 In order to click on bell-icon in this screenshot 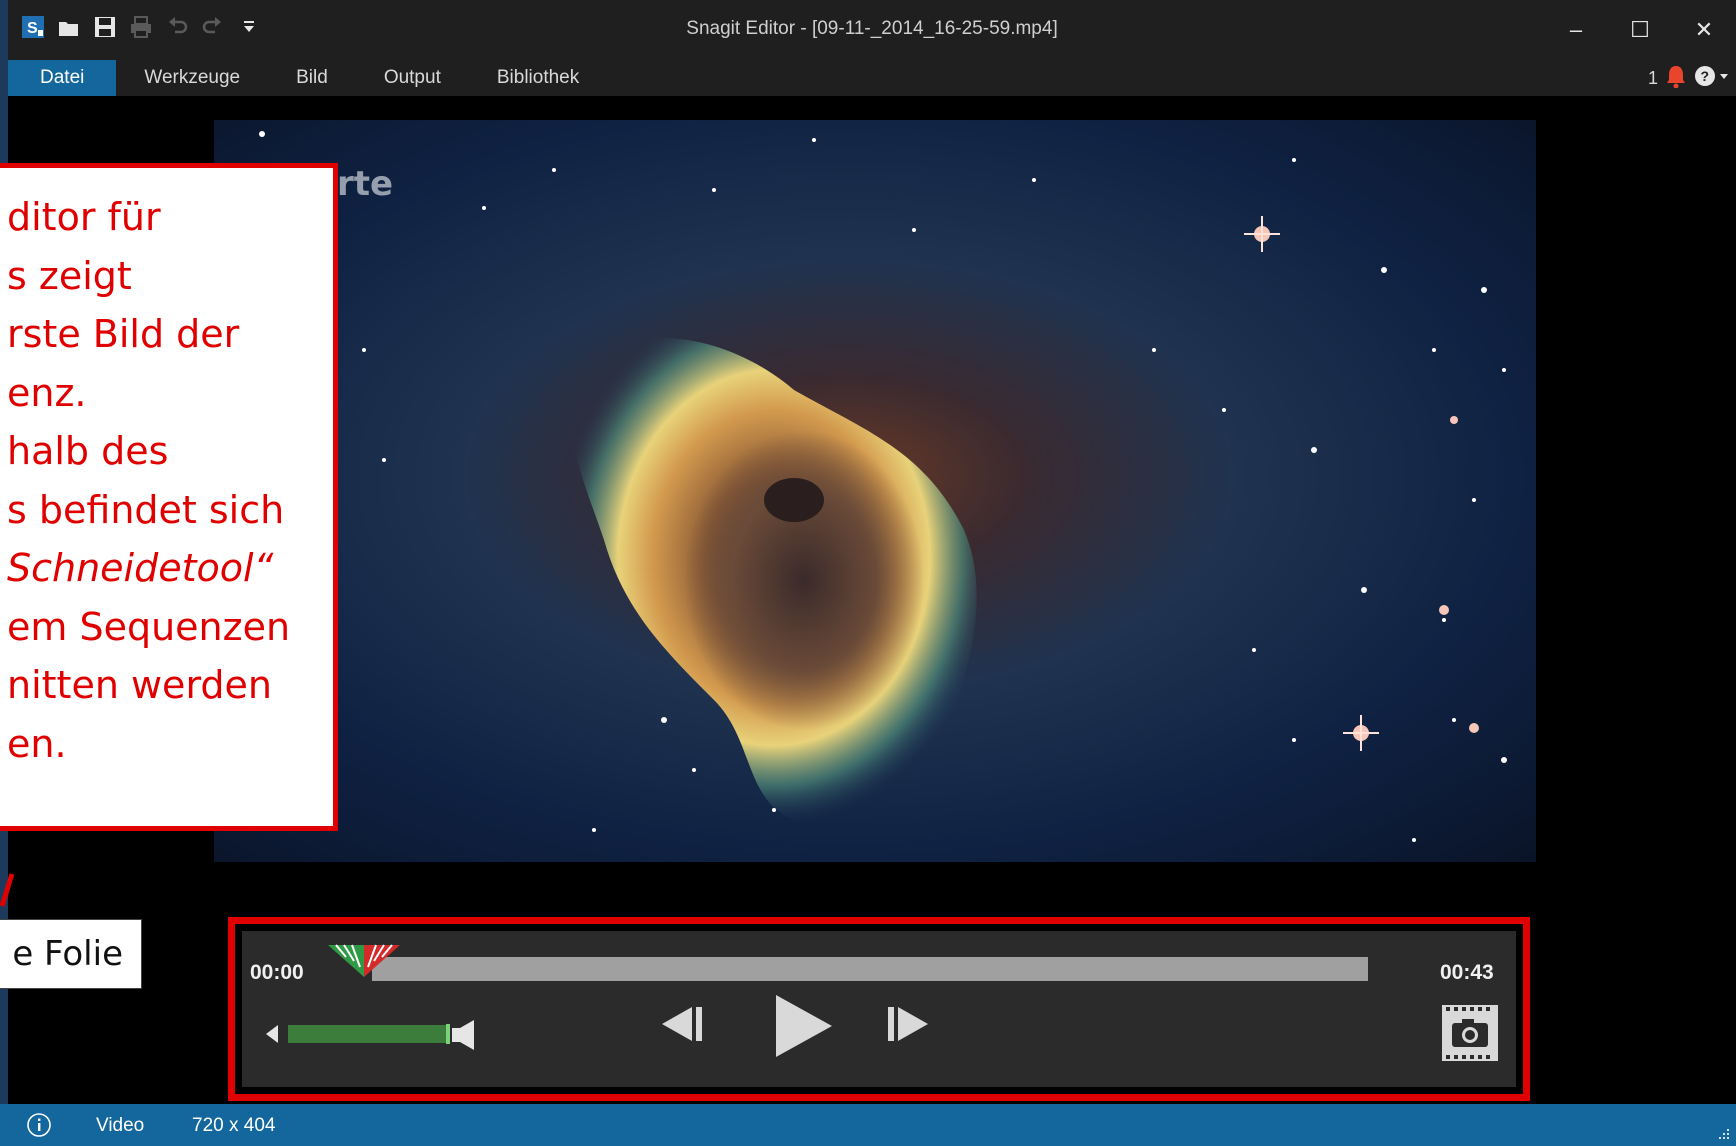, I will do `click(1676, 78)`.